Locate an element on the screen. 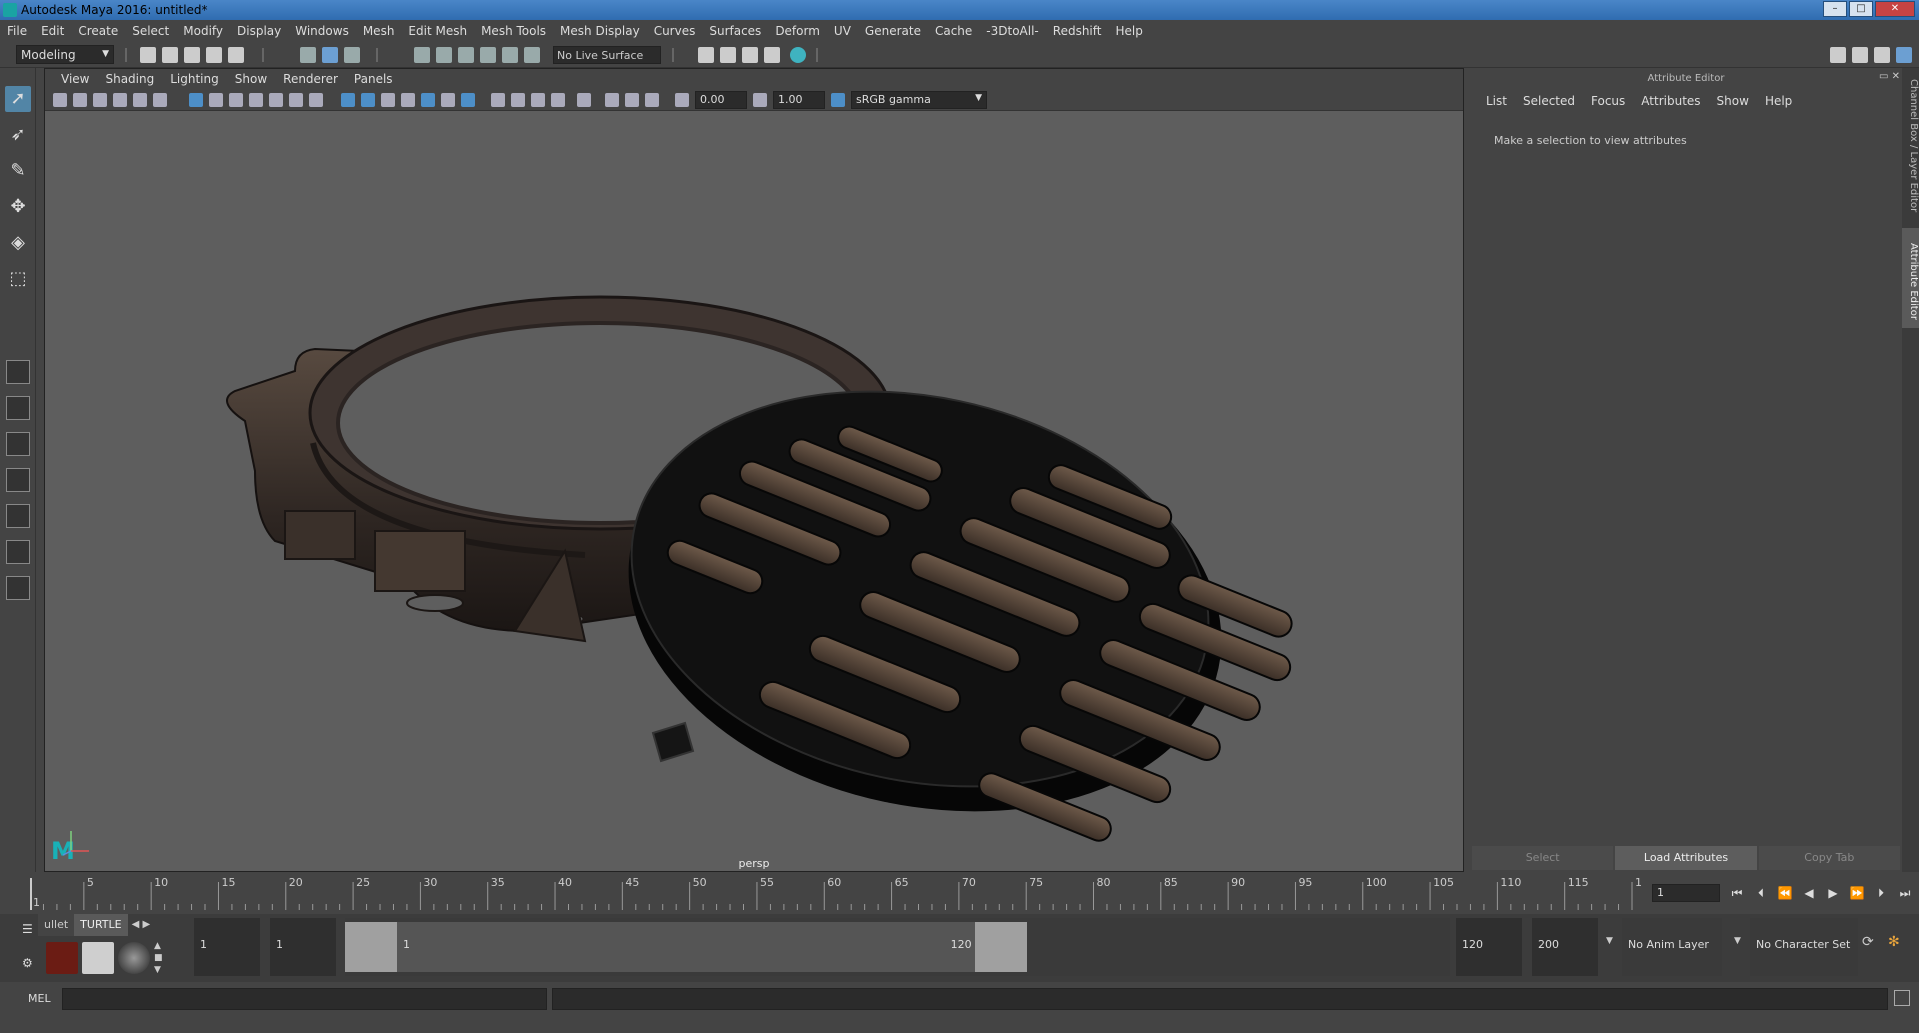 The height and width of the screenshot is (1033, 1919). snap-grid-icon is located at coordinates (422, 55).